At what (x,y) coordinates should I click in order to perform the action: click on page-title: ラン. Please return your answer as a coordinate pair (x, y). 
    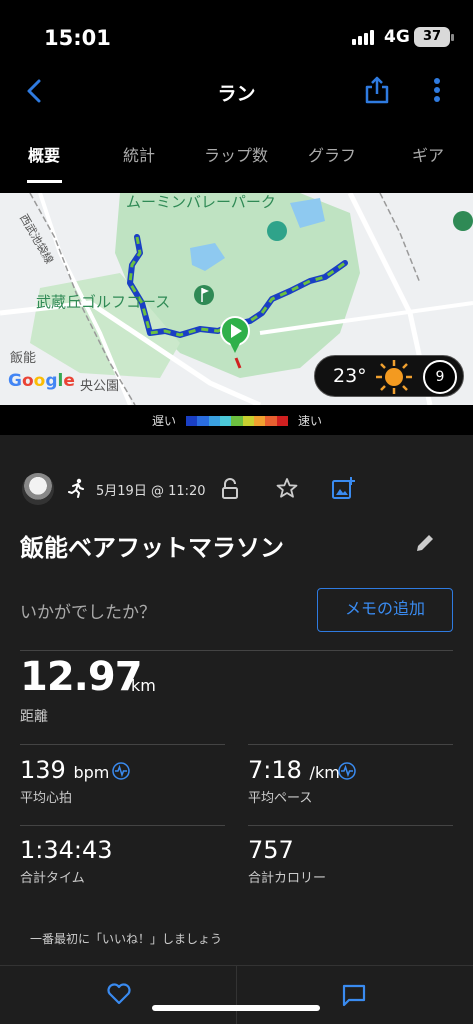
    Looking at the image, I should click on (236, 94).